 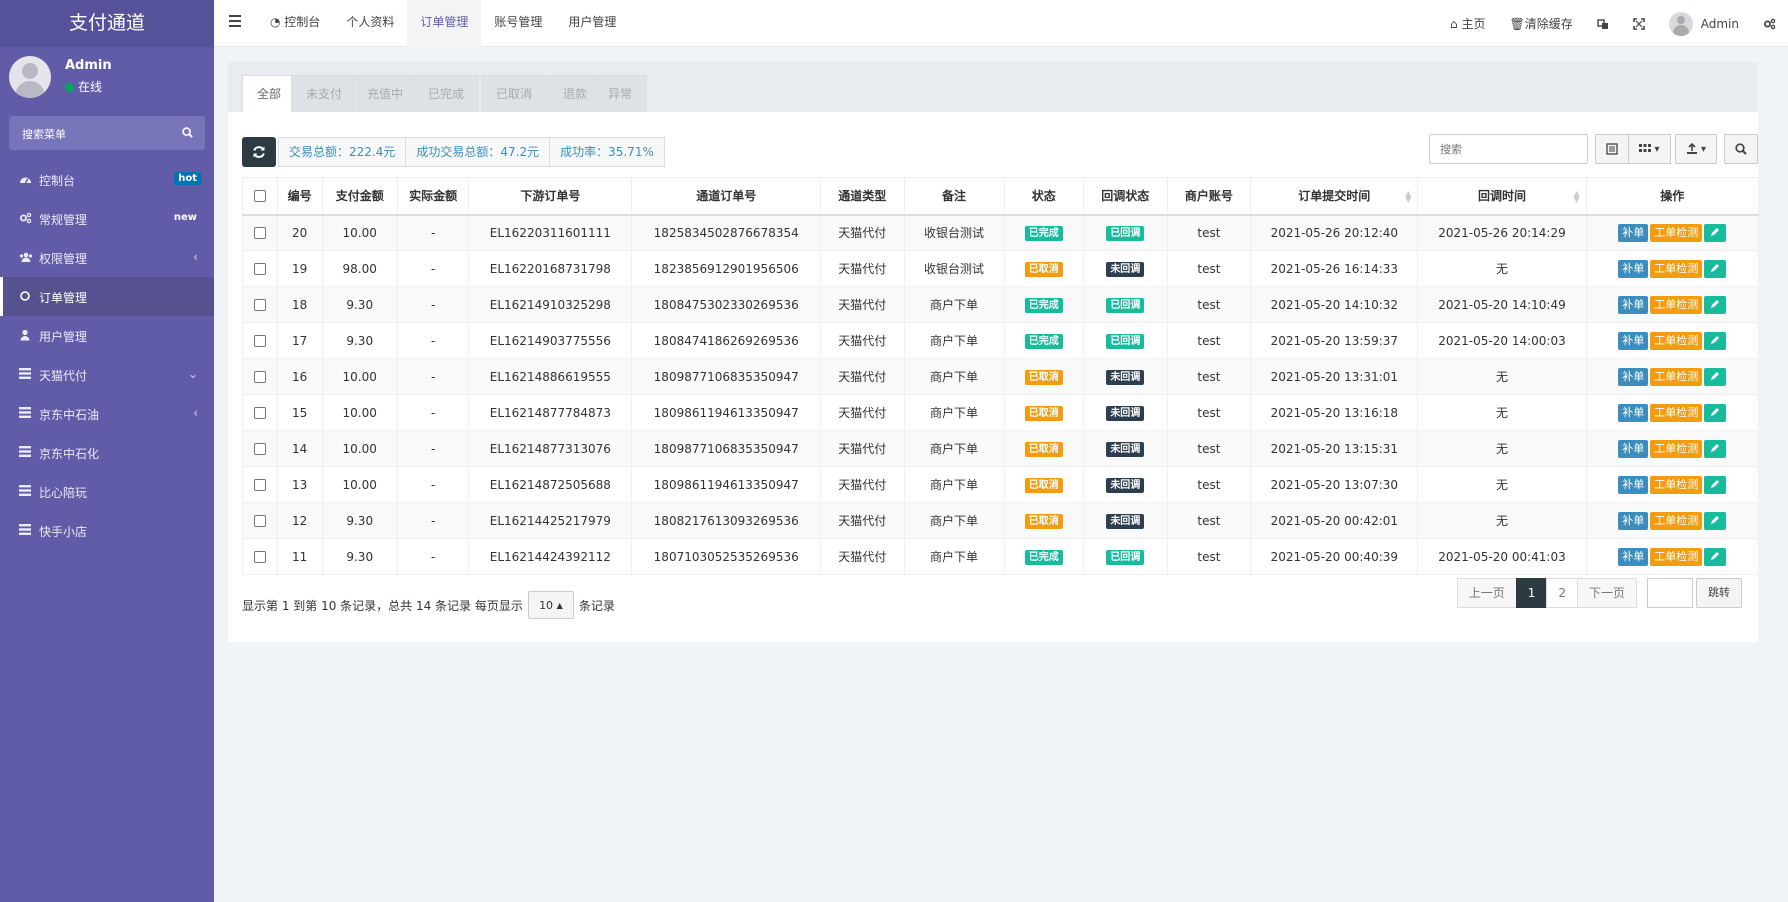 I want to click on next-page-button: 下一页, so click(x=1606, y=593).